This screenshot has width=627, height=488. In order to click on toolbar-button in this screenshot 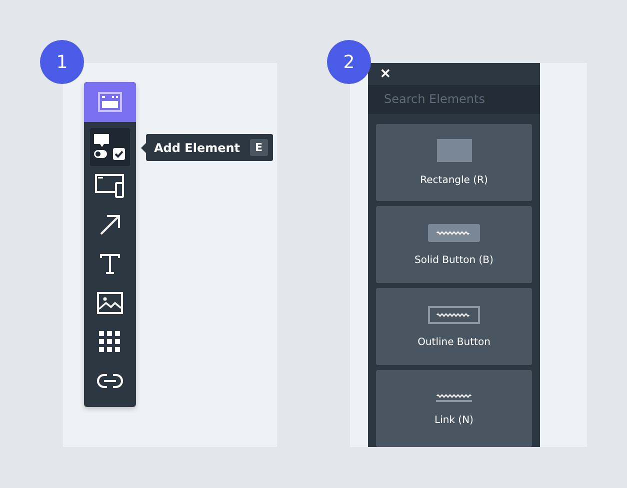, I will do `click(110, 147)`.